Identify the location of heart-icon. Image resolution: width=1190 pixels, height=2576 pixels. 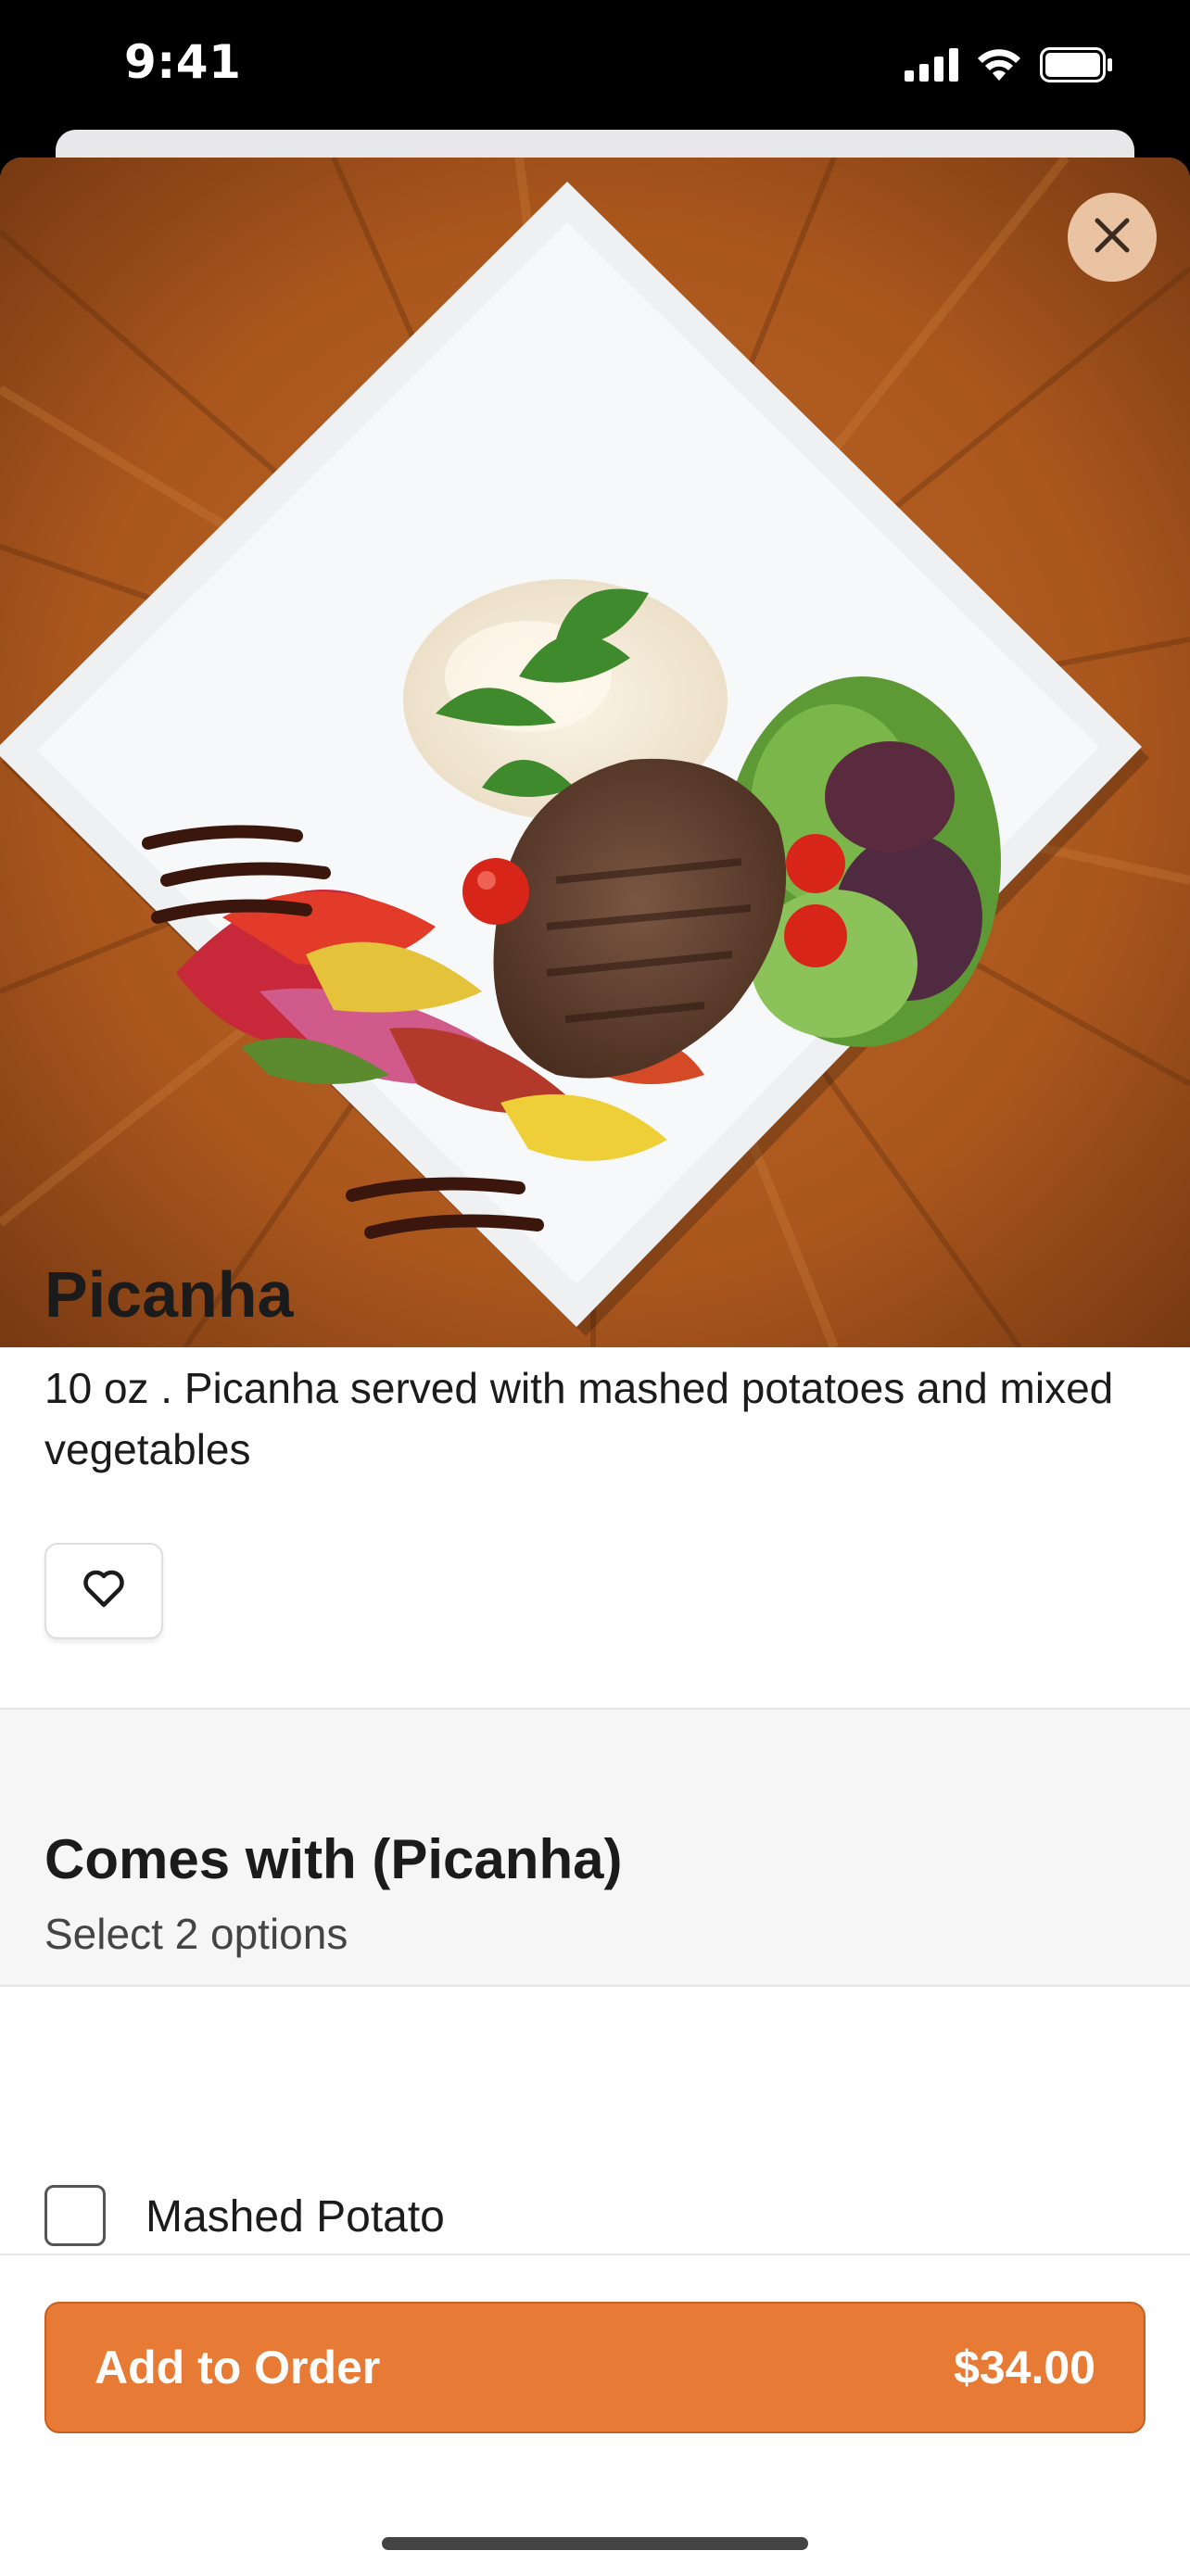
(103, 1591).